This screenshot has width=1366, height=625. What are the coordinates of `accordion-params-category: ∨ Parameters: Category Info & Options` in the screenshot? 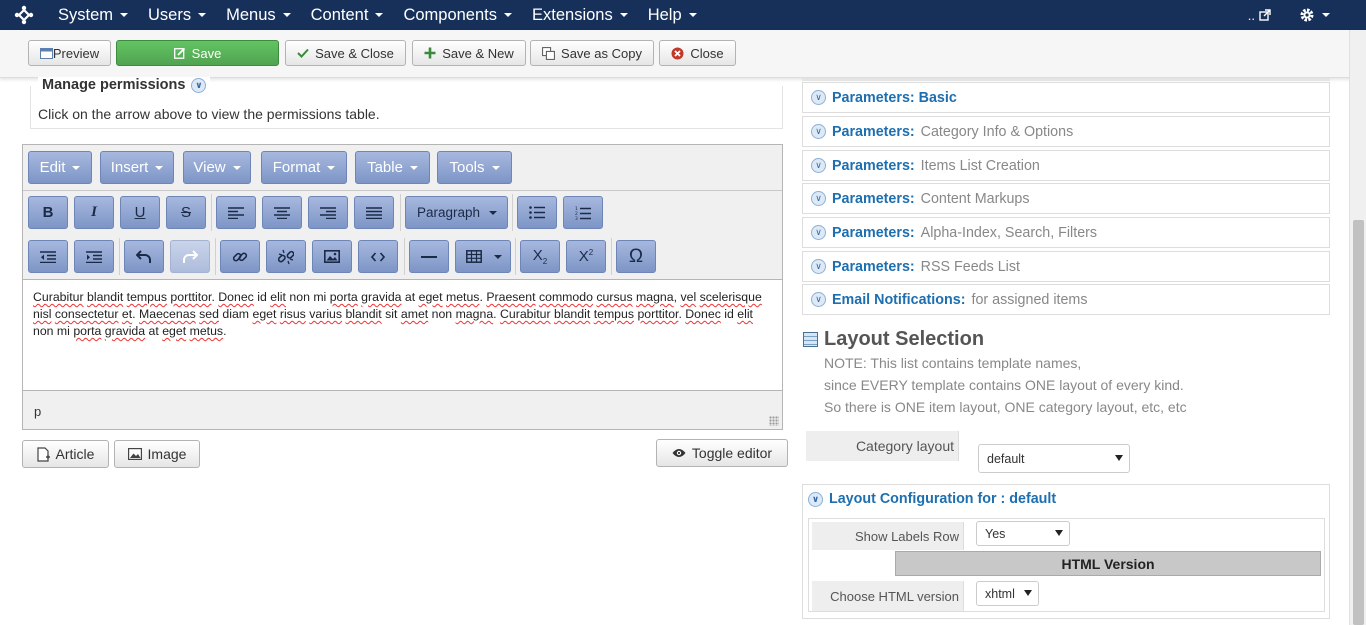 It's located at (1066, 131).